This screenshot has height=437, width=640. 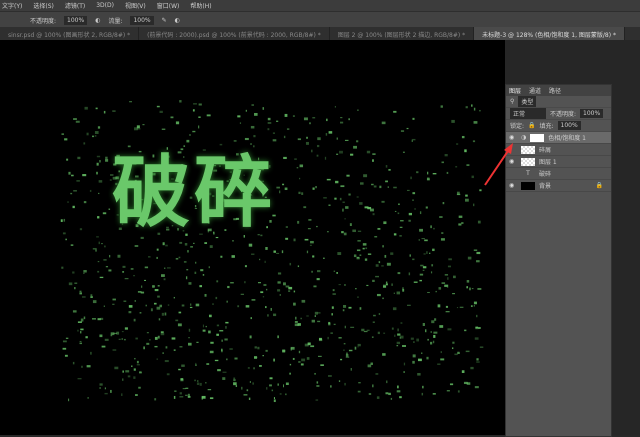 What do you see at coordinates (515, 90) in the screenshot?
I see `tab-layers: 图层` at bounding box center [515, 90].